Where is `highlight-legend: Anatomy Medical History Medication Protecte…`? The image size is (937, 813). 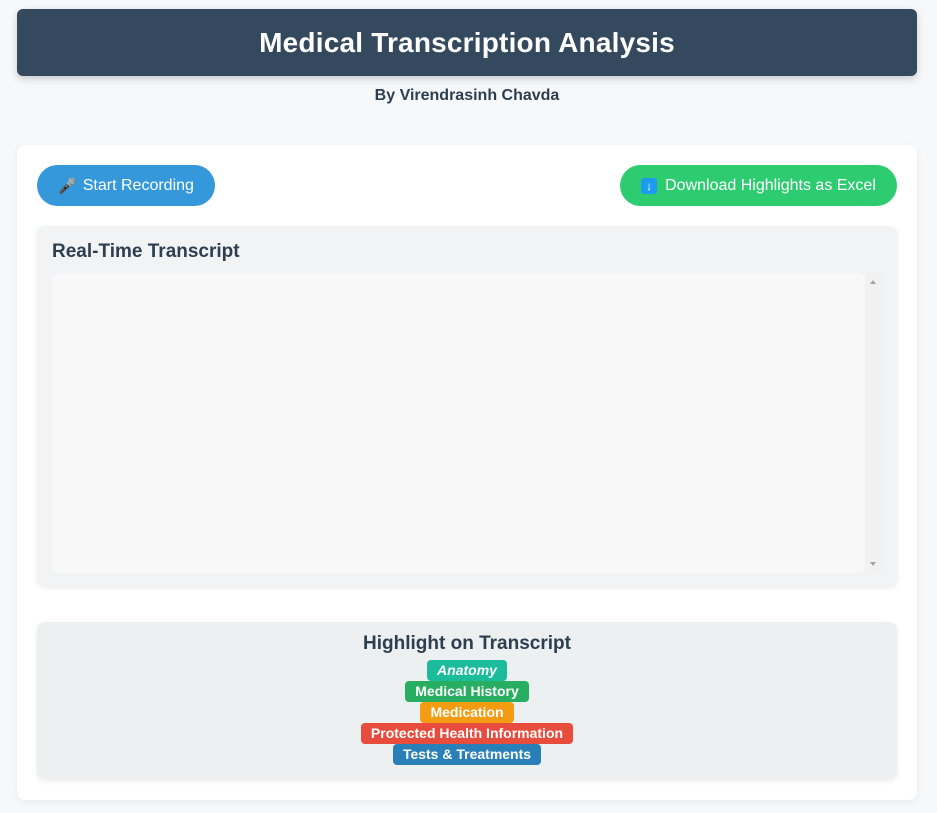
highlight-legend: Anatomy Medical History Medication Protecte… is located at coordinates (467, 712).